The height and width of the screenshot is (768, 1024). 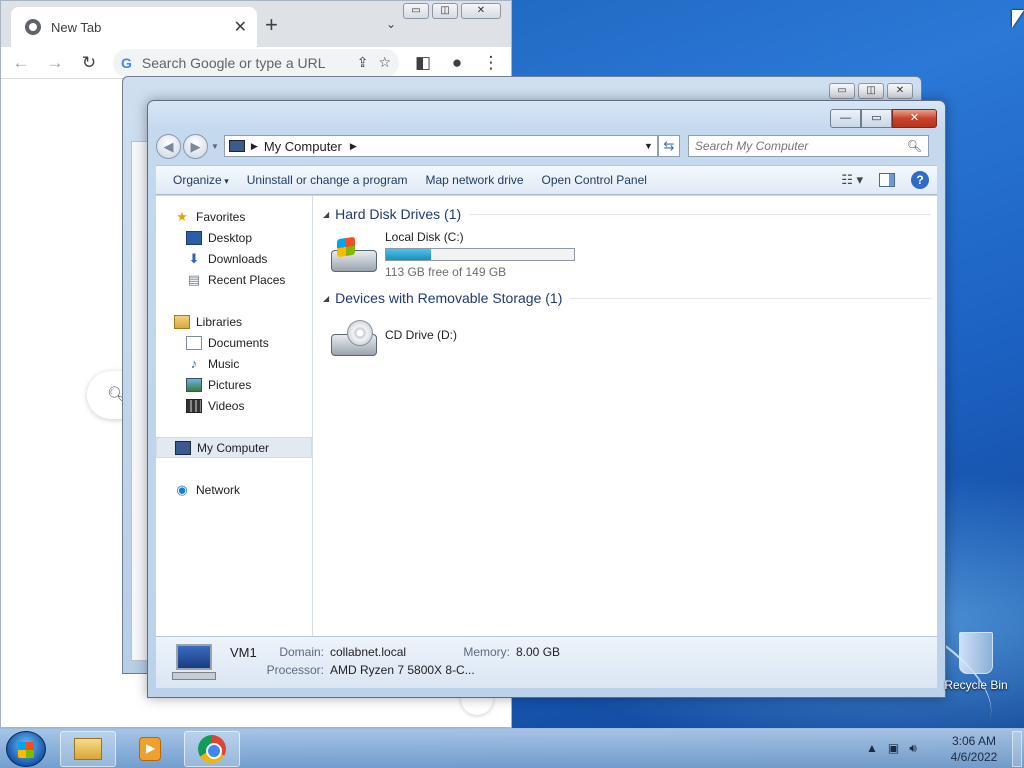 I want to click on music-icon: ♪, so click(x=194, y=363).